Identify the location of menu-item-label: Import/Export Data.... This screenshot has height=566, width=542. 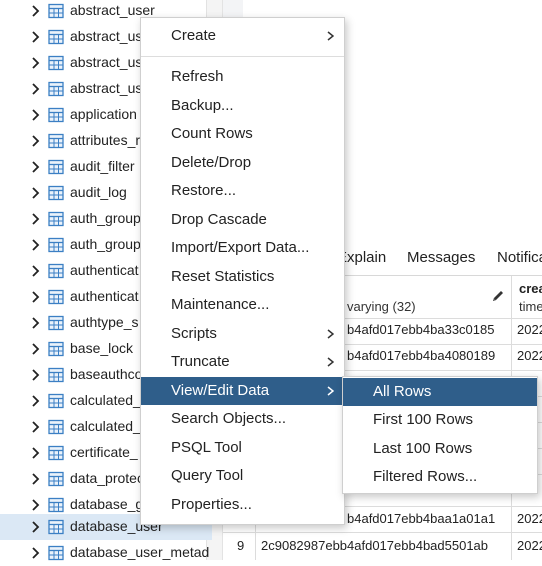
(240, 247).